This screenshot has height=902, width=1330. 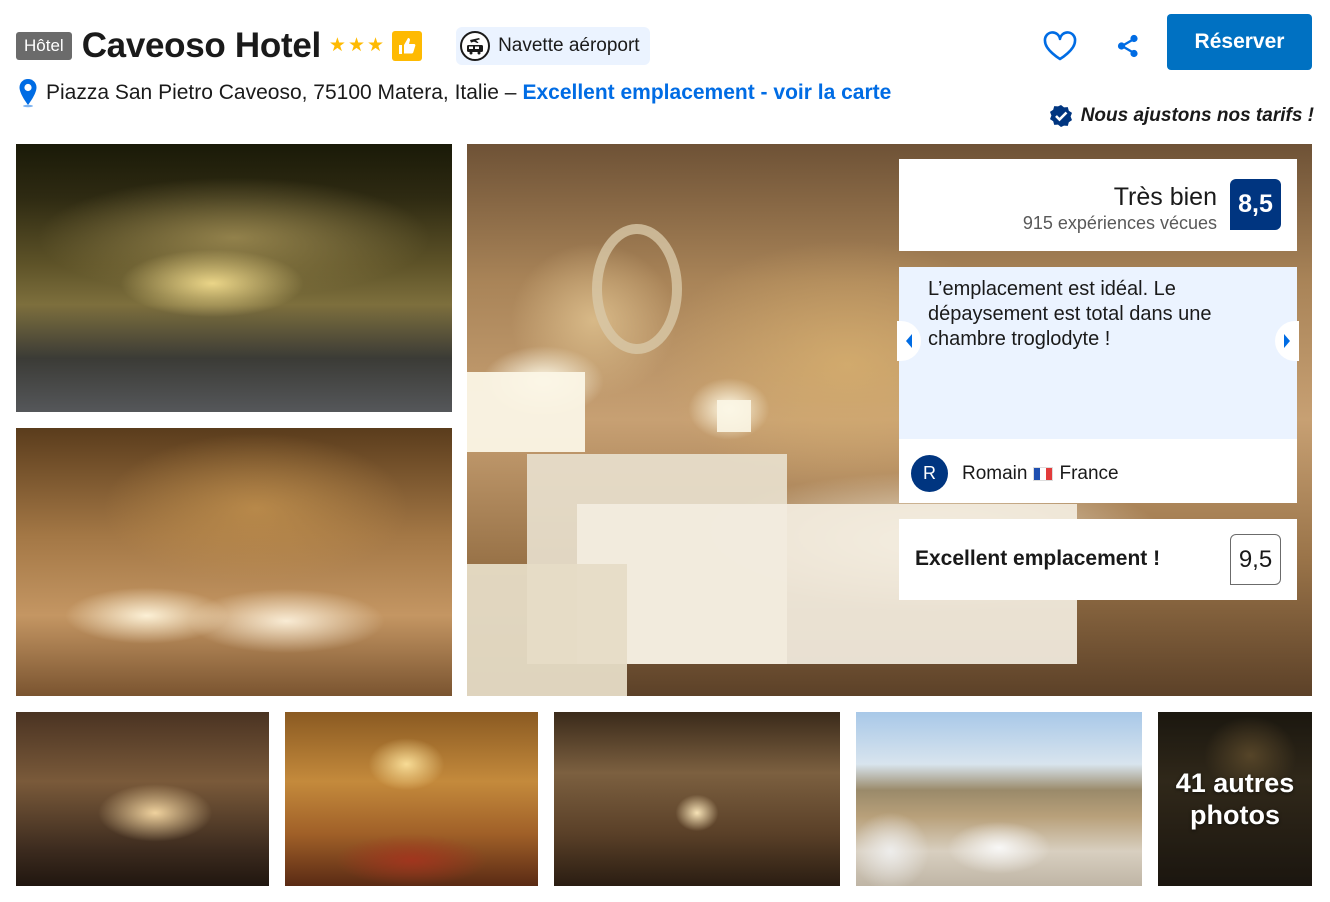 What do you see at coordinates (1038, 558) in the screenshot?
I see `location-rating-label: Excellent emplacement !` at bounding box center [1038, 558].